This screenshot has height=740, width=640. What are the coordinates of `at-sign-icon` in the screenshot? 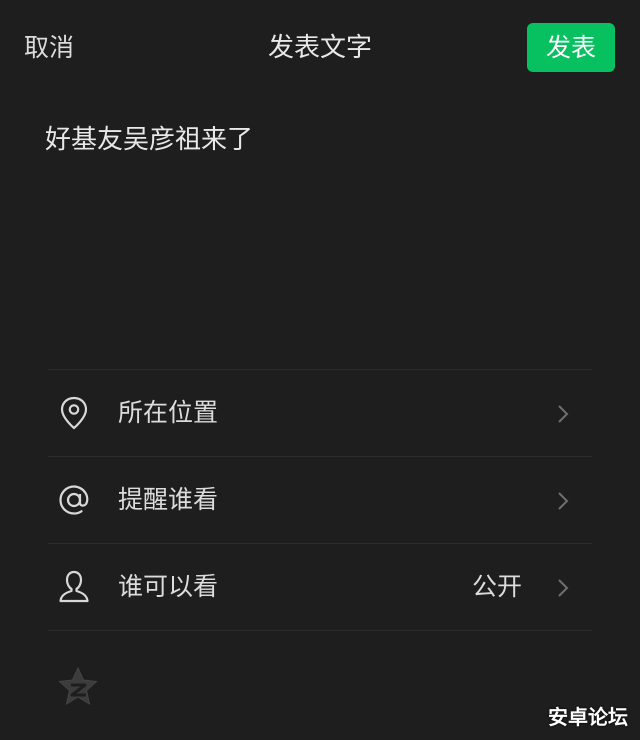 It's located at (74, 500).